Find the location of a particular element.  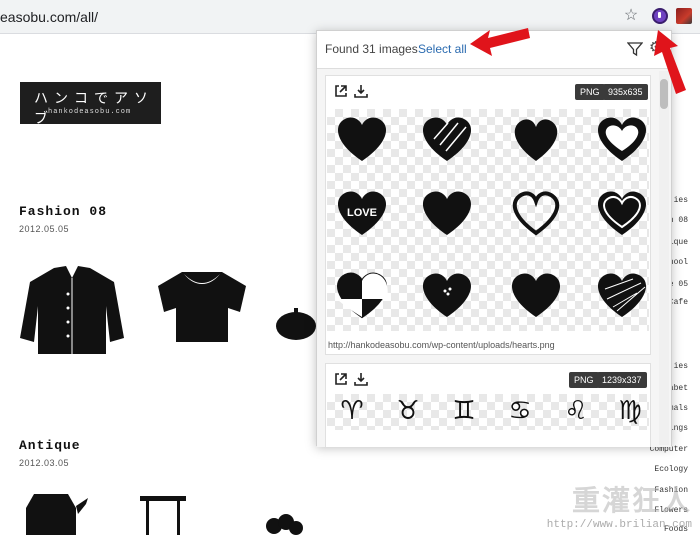

cardigan-image is located at coordinates (72, 310).